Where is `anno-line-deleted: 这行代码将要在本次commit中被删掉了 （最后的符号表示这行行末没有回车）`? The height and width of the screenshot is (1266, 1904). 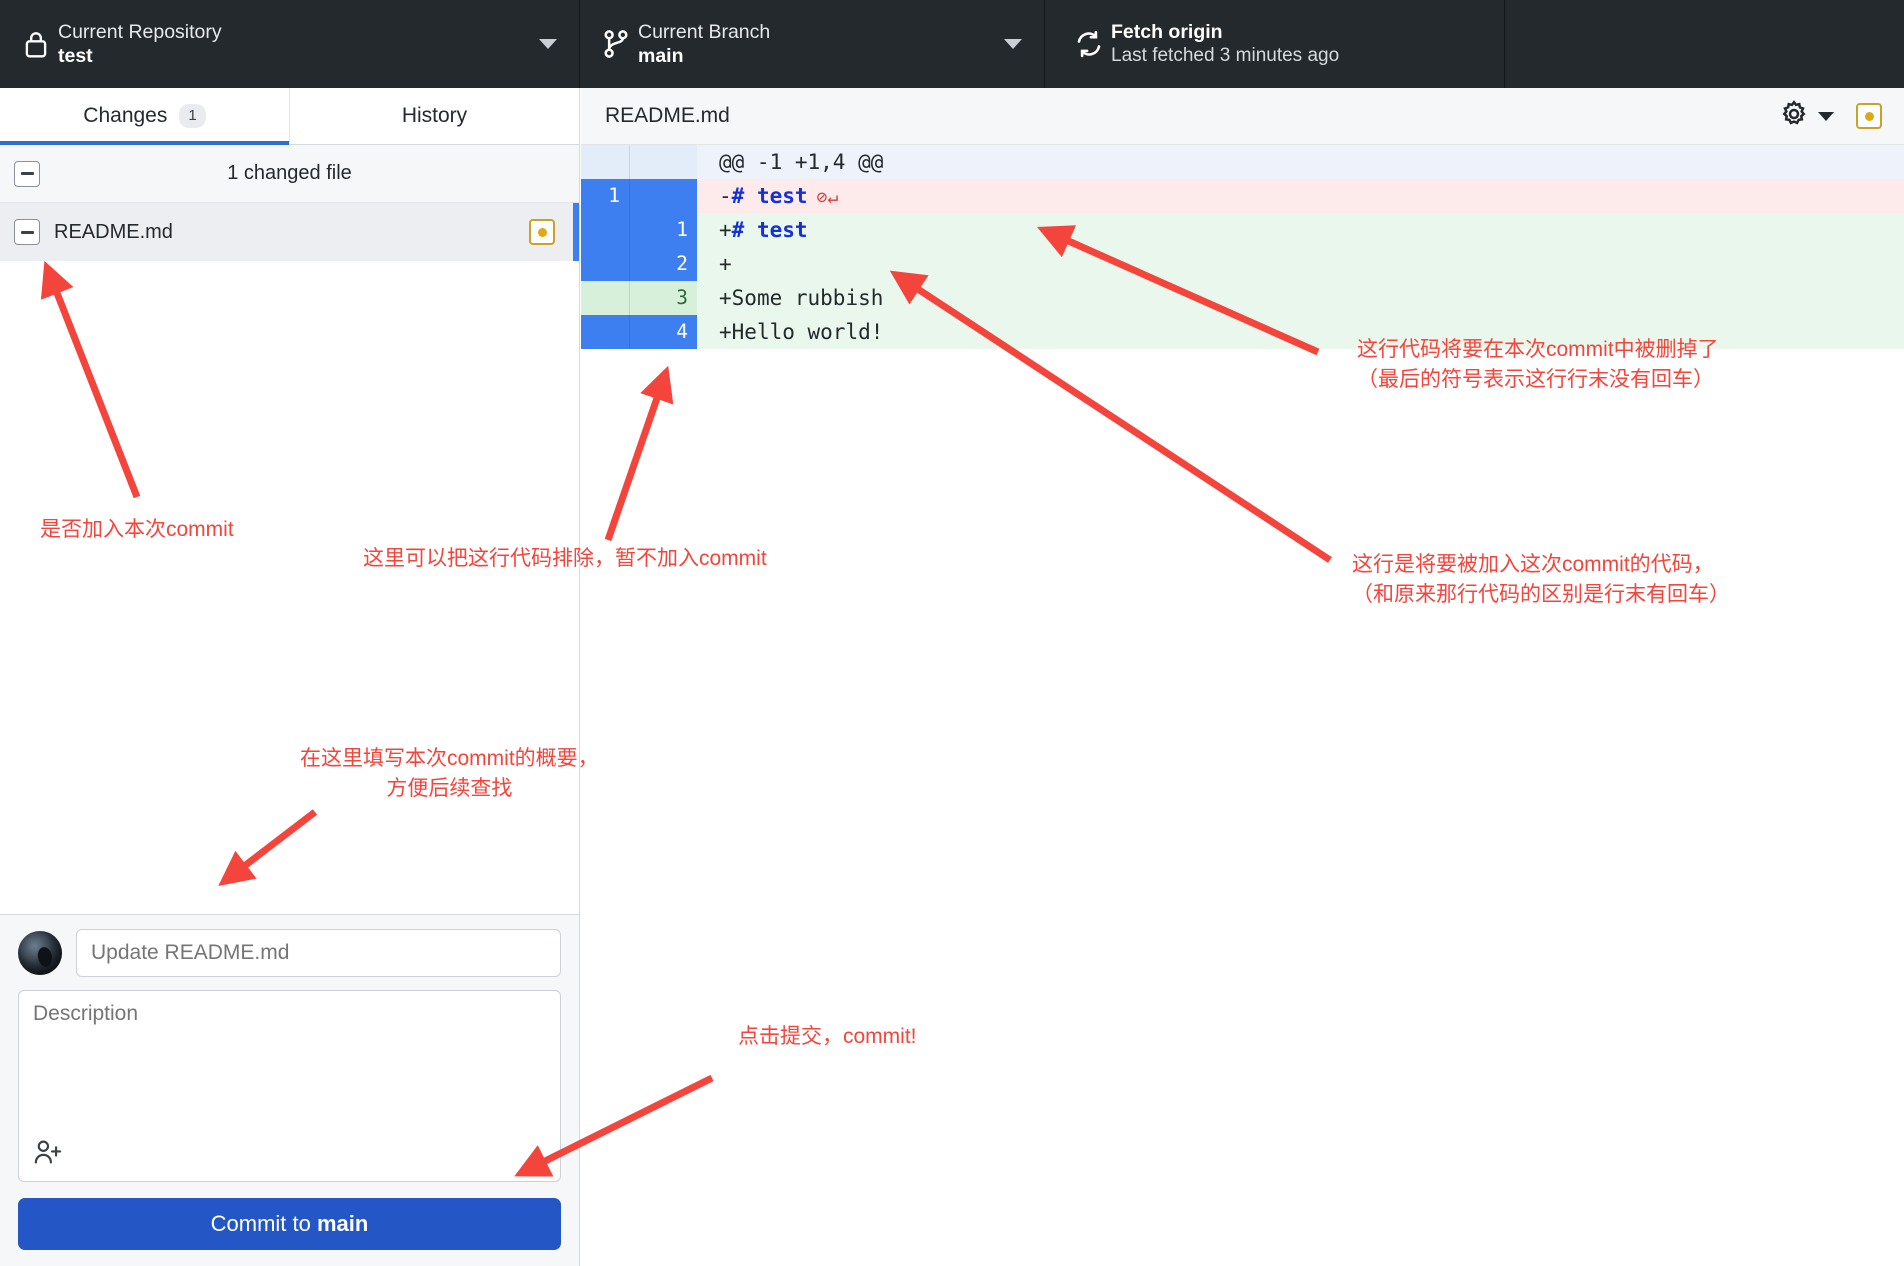
anno-line-deleted: 这行代码将要在本次commit中被删掉了 （最后的符号表示这行行末没有回车） is located at coordinates (1538, 365).